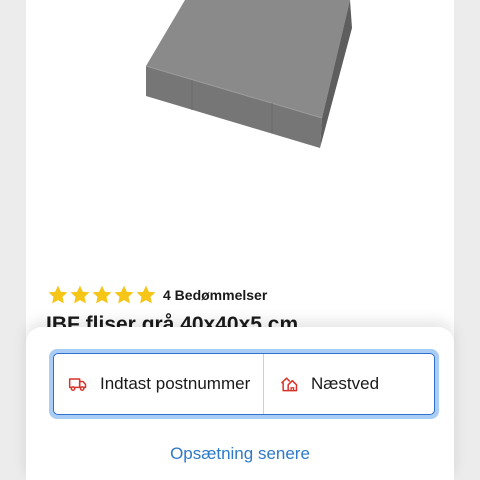 This screenshot has width=480, height=480. What do you see at coordinates (215, 295) in the screenshot?
I see `review-count: 4 Bedømmelser` at bounding box center [215, 295].